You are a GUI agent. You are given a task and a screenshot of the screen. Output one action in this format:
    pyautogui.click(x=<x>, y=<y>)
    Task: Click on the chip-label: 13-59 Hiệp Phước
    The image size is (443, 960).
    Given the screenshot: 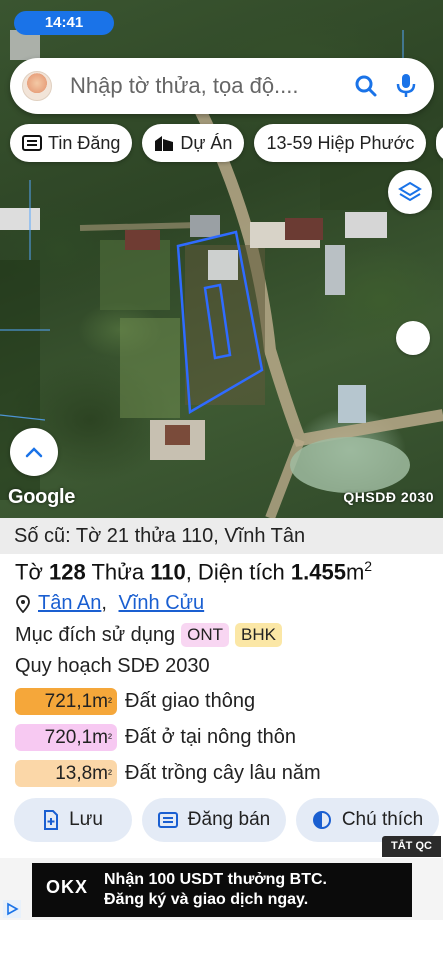 What is the action you would take?
    pyautogui.click(x=340, y=142)
    